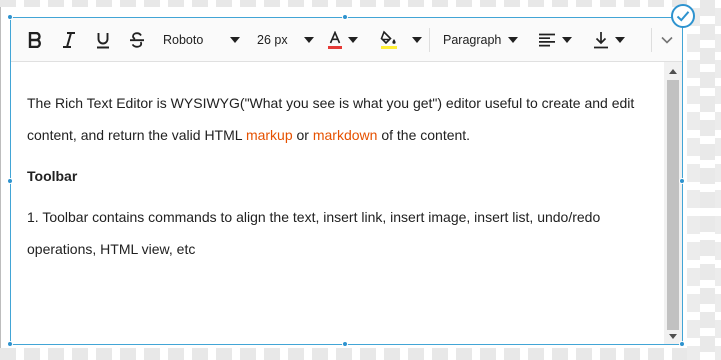  I want to click on format-dropdown: Paragraph, so click(483, 40).